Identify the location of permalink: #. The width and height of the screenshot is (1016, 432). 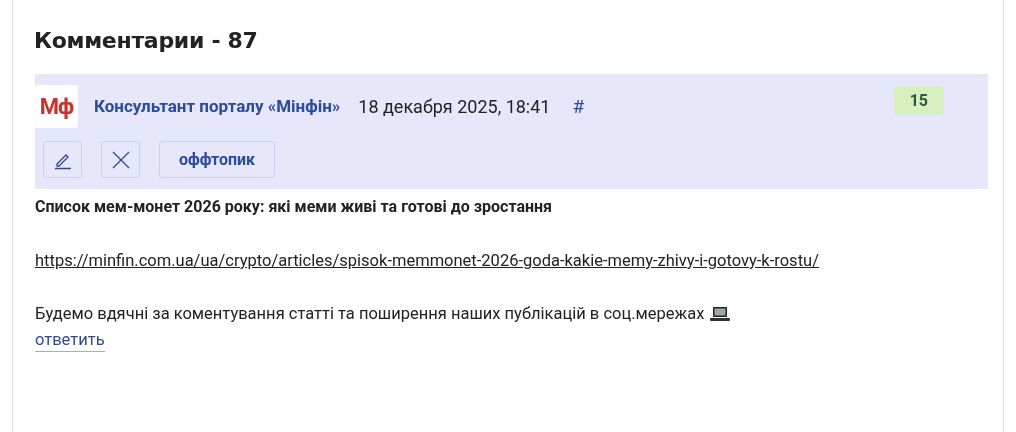
(578, 106).